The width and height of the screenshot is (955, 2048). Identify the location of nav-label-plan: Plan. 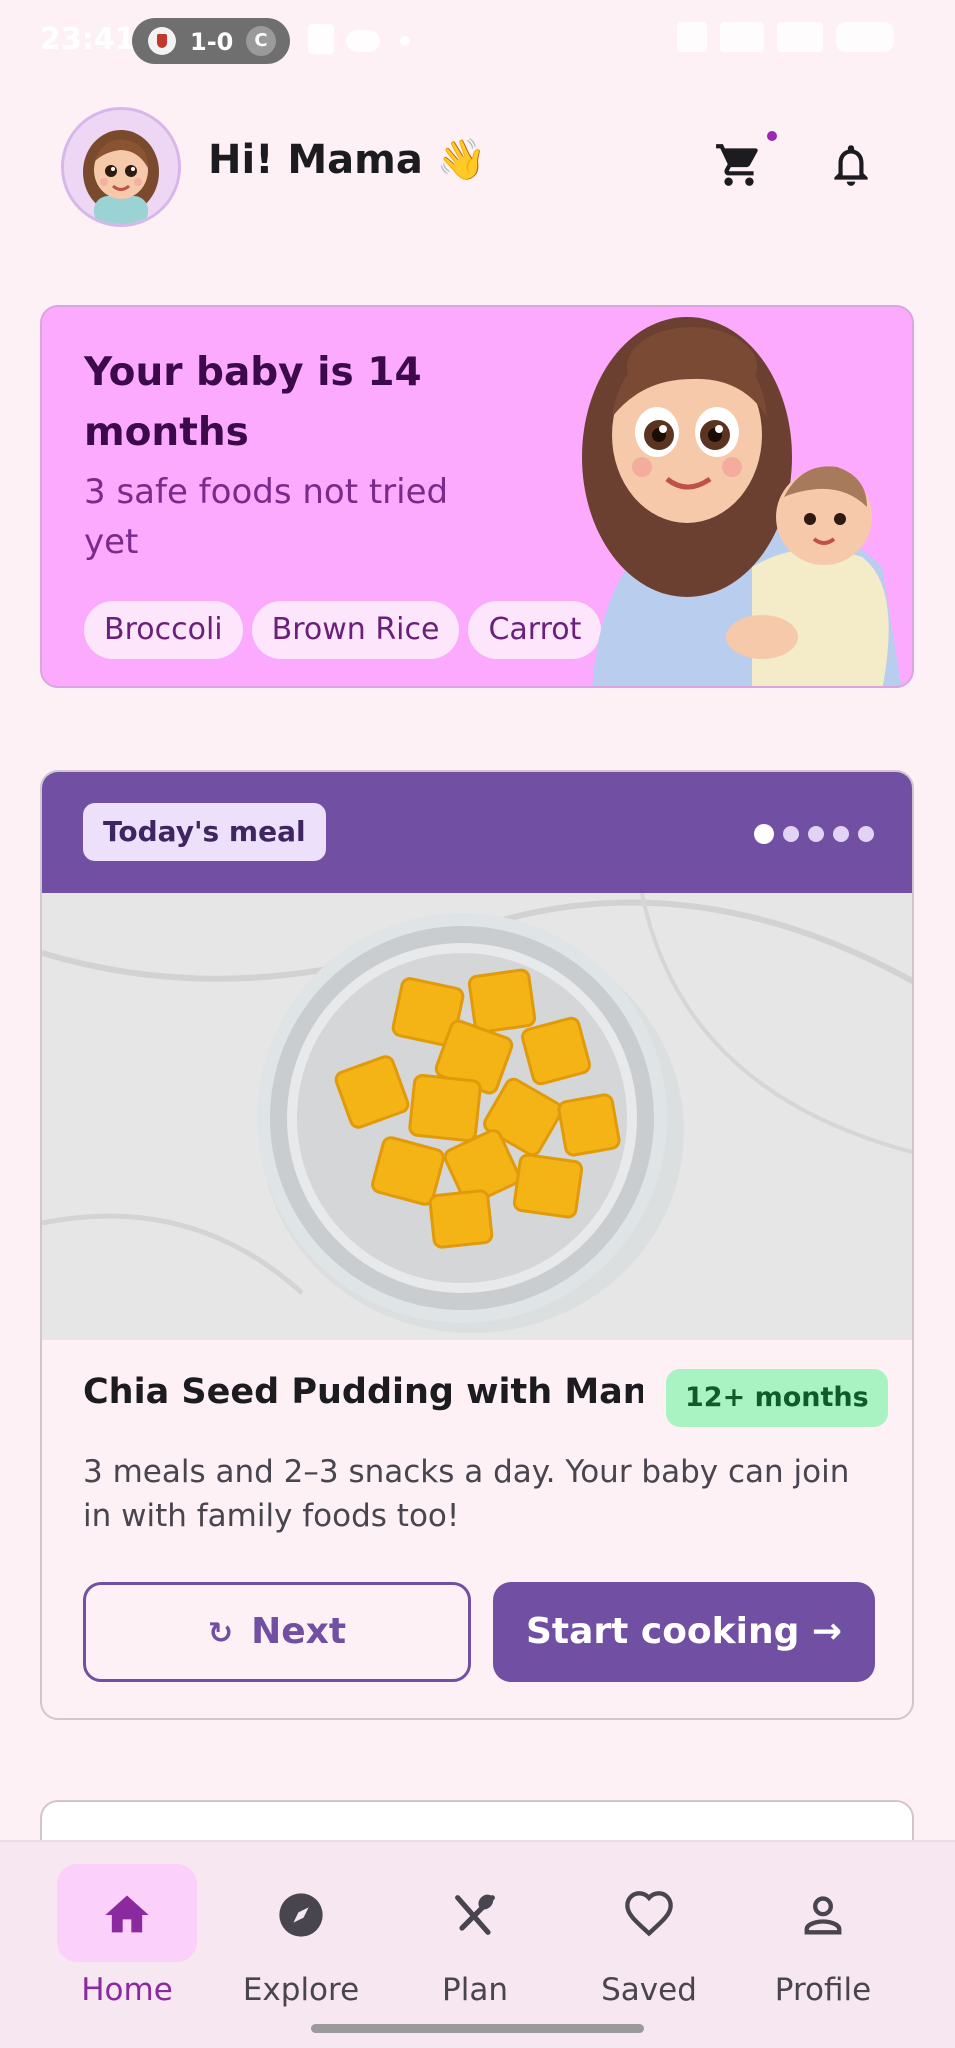
(475, 1990).